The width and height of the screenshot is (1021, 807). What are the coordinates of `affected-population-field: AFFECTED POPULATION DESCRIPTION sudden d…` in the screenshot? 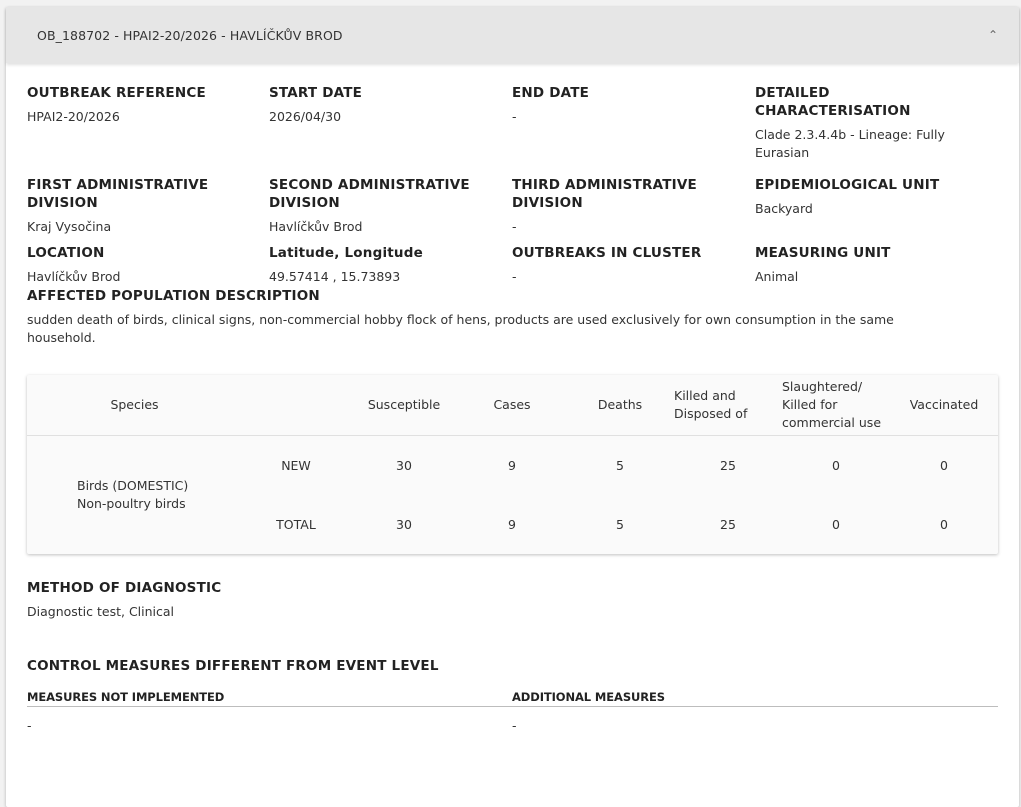 It's located at (512, 317).